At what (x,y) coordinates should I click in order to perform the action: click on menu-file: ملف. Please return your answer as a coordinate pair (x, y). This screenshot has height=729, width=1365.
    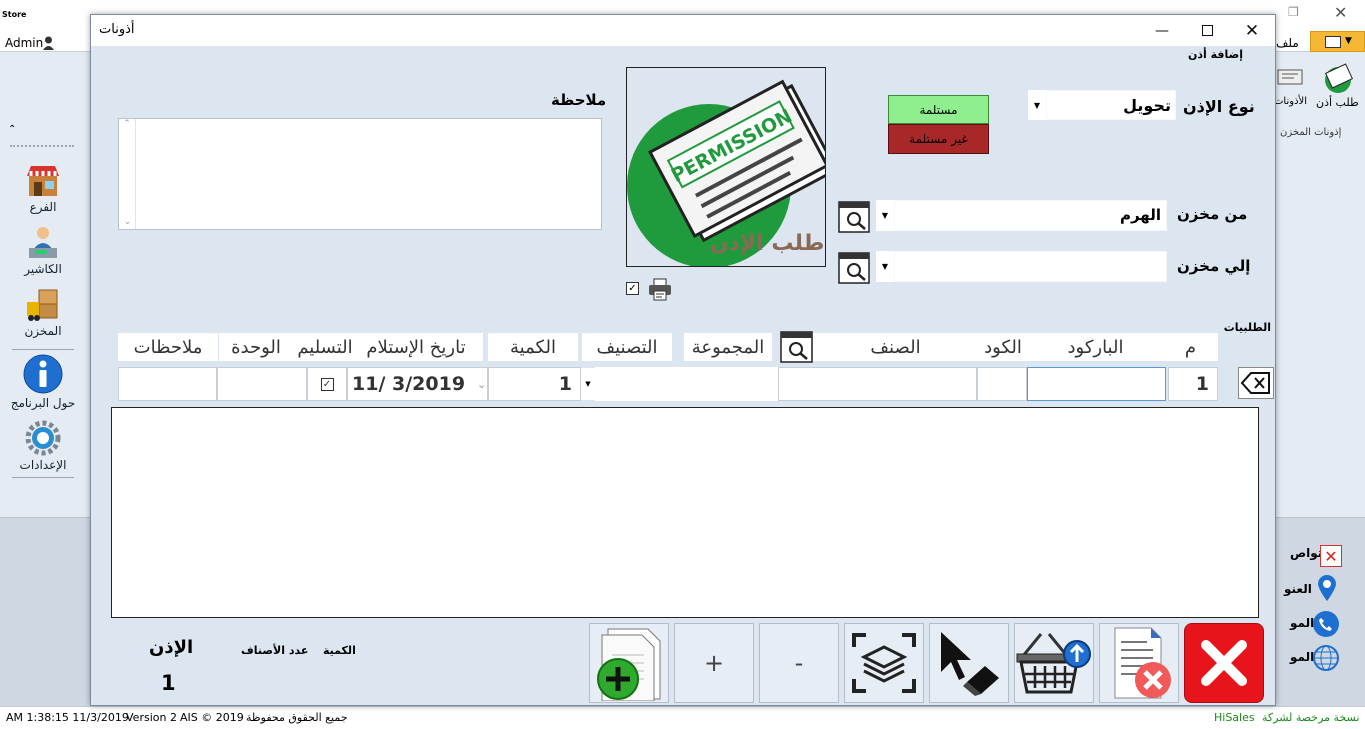
    Looking at the image, I should click on (1287, 43).